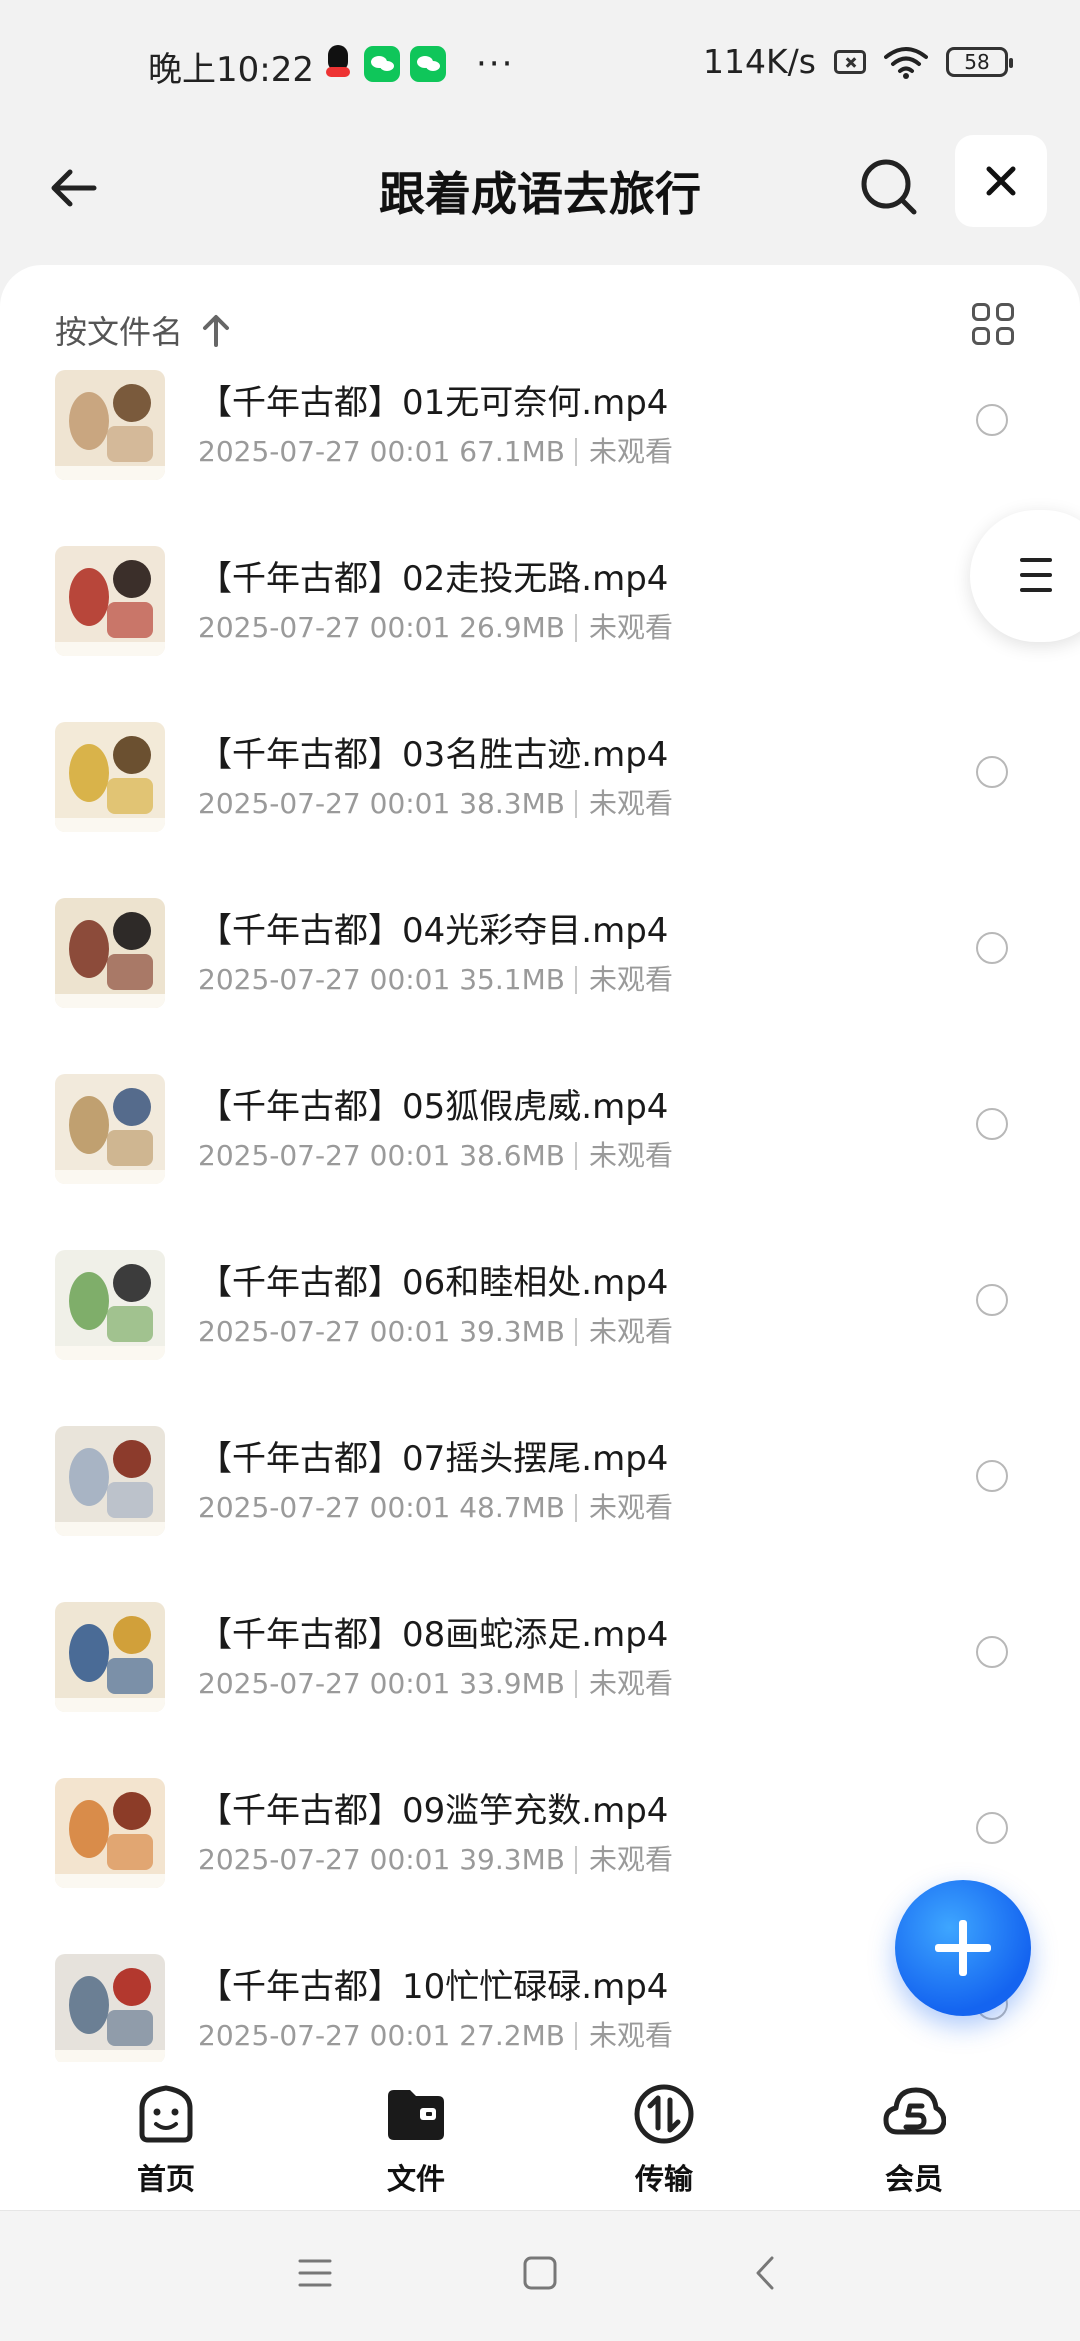 Image resolution: width=1080 pixels, height=2341 pixels. What do you see at coordinates (512, 803) in the screenshot?
I see `file-size: 38.3MB` at bounding box center [512, 803].